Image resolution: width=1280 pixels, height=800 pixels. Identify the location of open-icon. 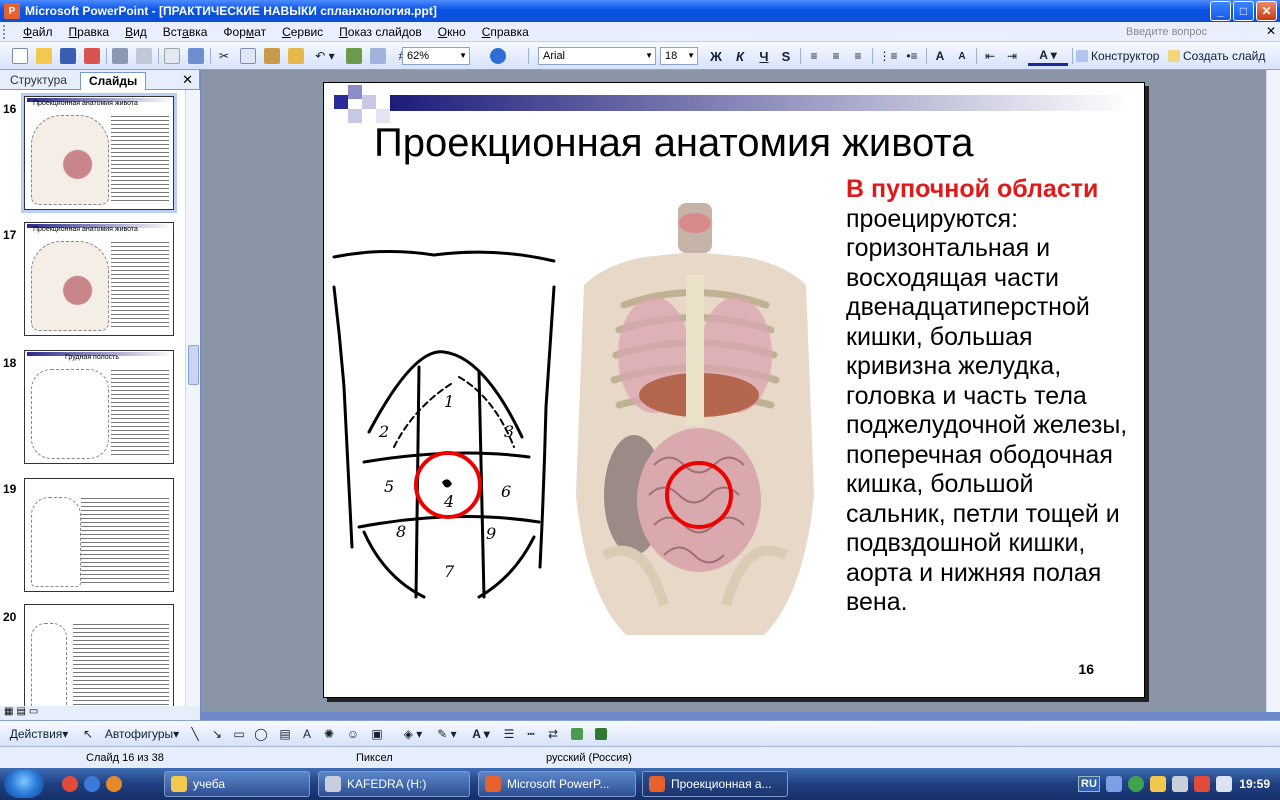
(44, 56).